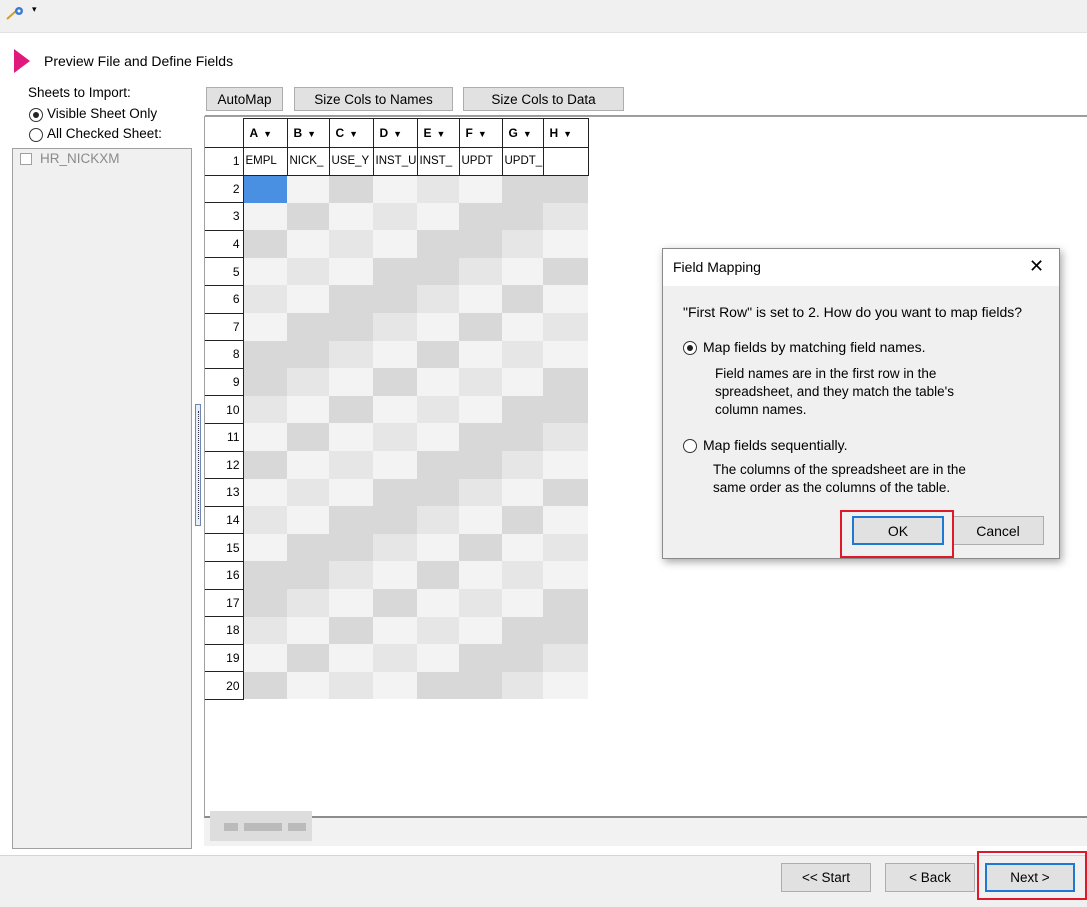  I want to click on column-header: C ▼, so click(351, 133).